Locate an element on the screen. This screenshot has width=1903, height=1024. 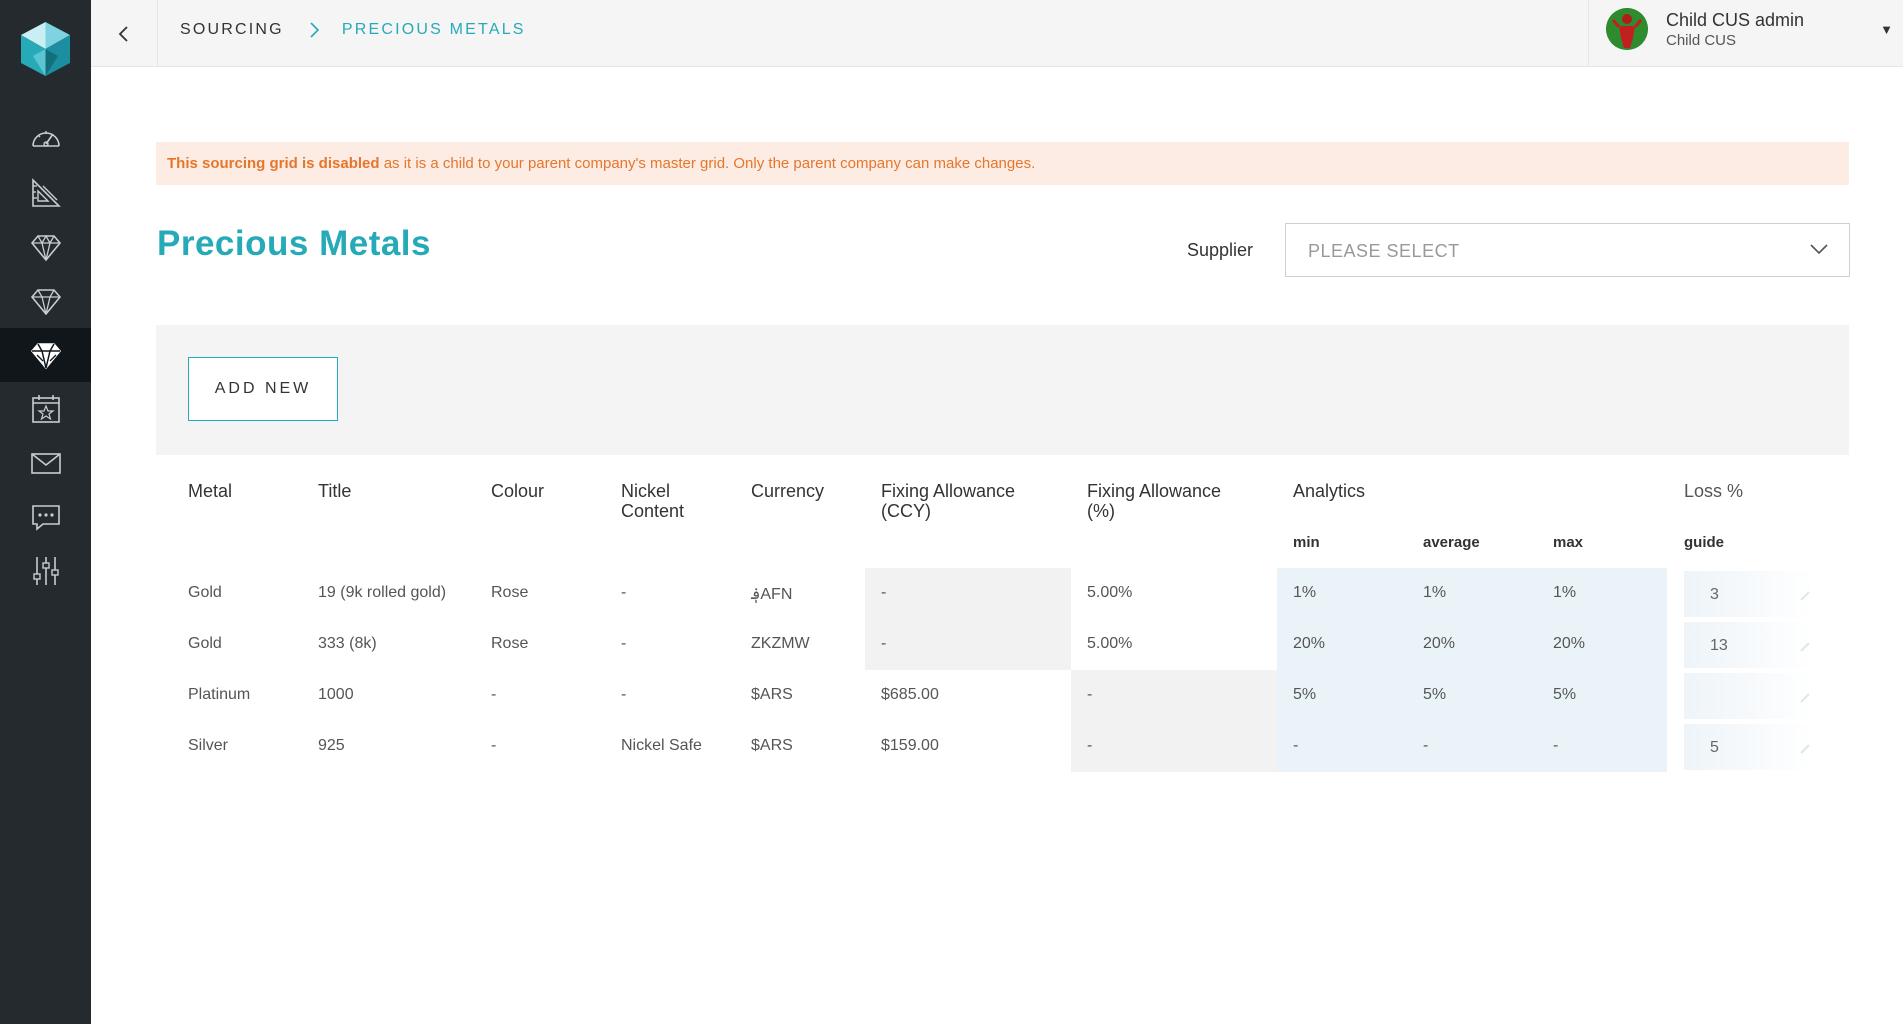
chevron-right-icon is located at coordinates (314, 30).